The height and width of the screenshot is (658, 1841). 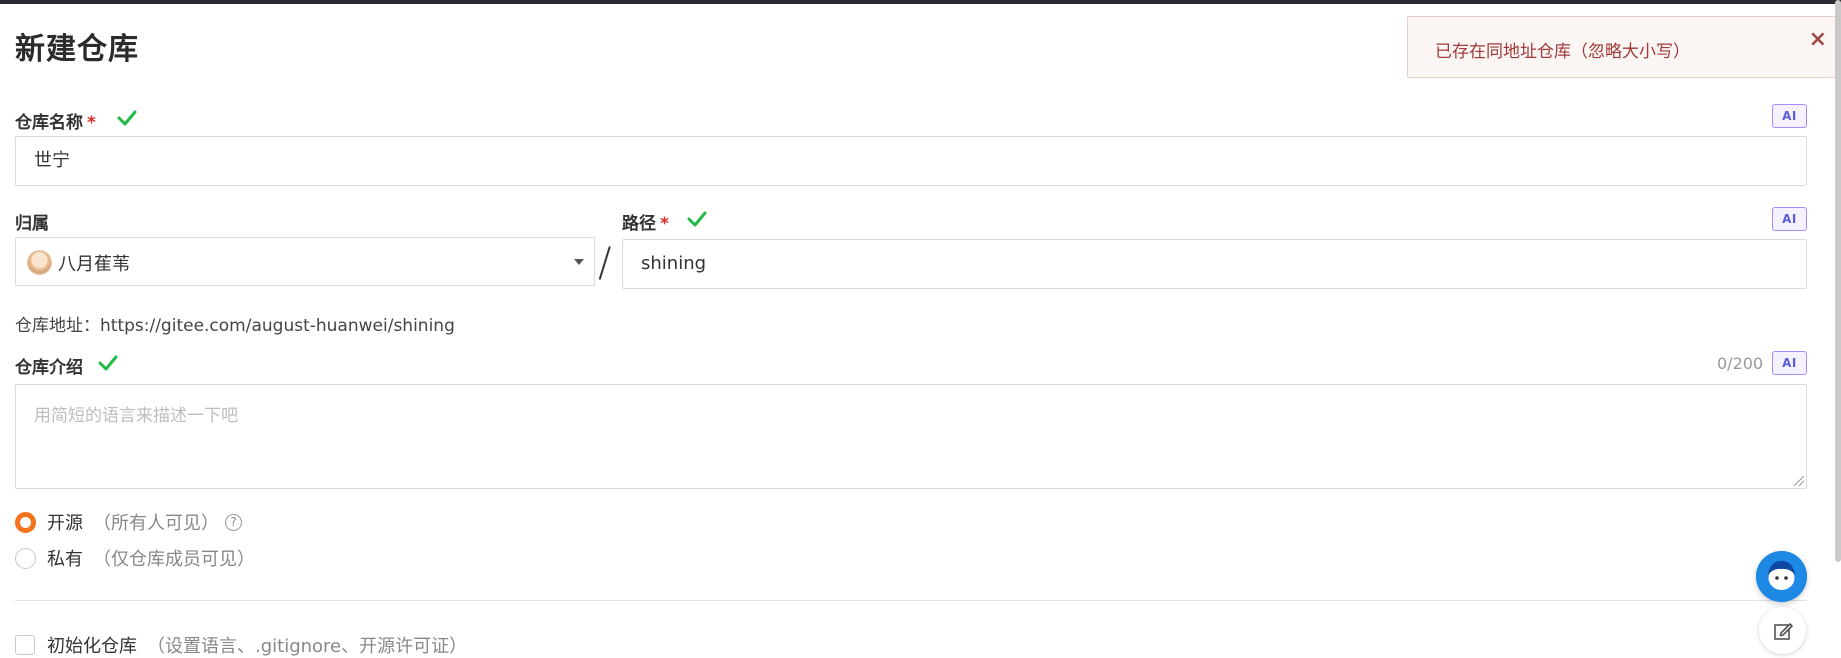 What do you see at coordinates (32, 224) in the screenshot?
I see `owner-label: 归属` at bounding box center [32, 224].